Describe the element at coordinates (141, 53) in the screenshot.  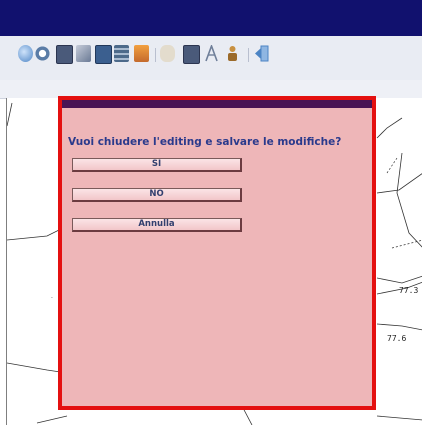
I see `move-icon` at that location.